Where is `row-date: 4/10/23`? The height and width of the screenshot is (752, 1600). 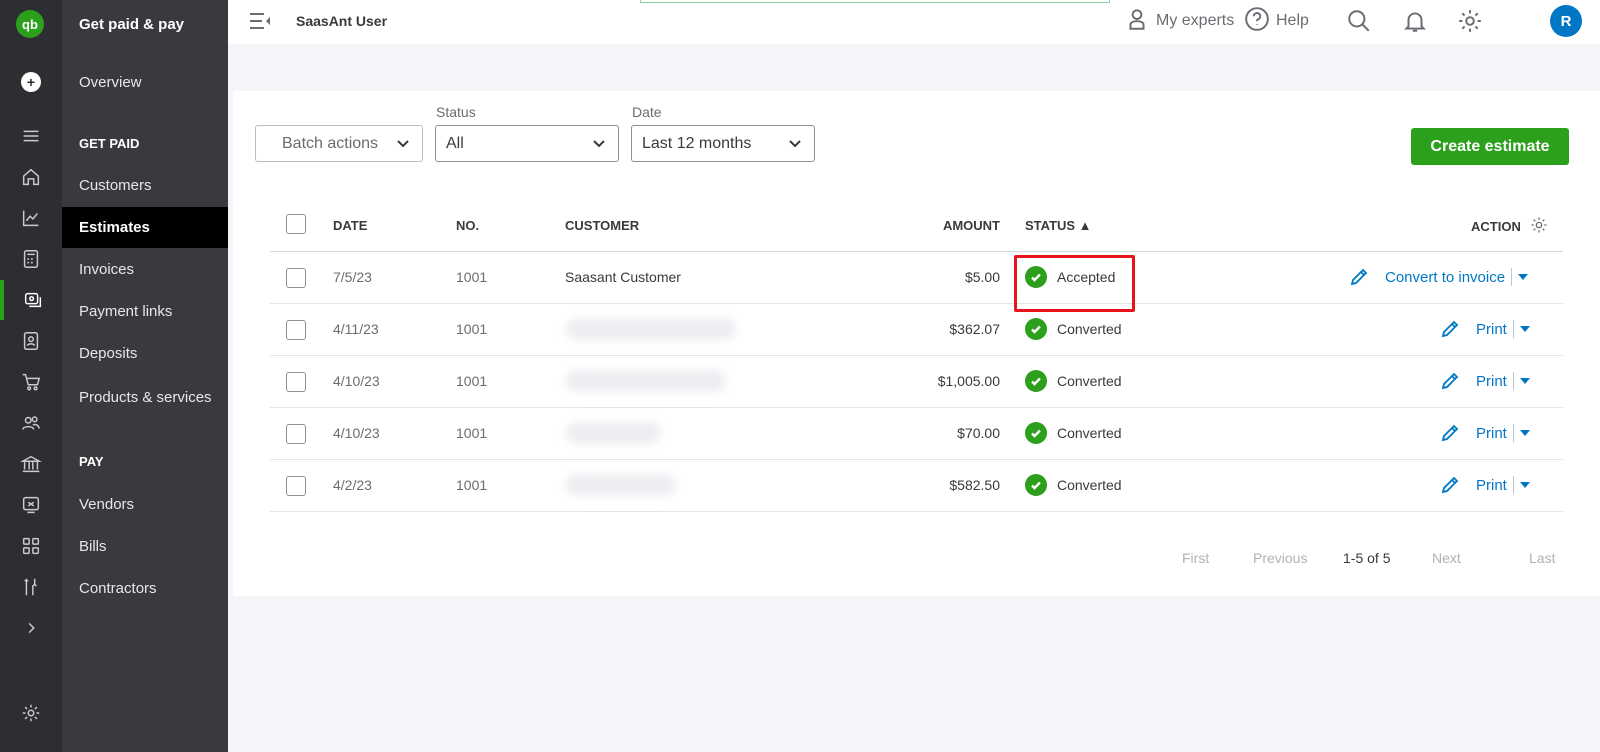 row-date: 4/10/23 is located at coordinates (356, 381).